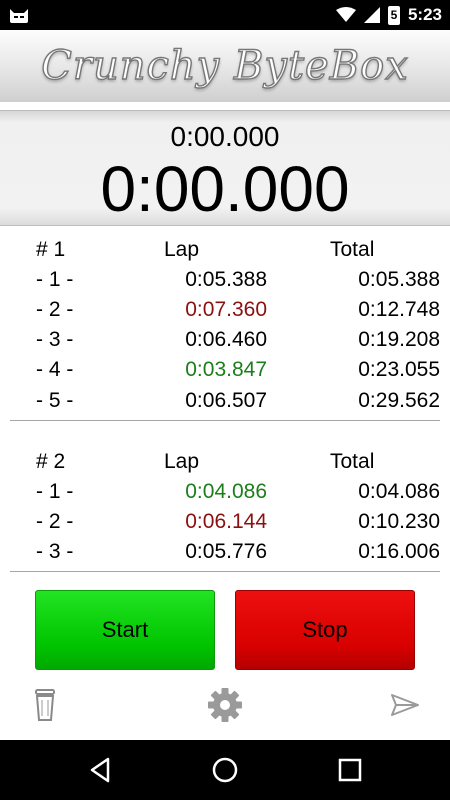 This screenshot has width=450, height=800. I want to click on app-logo: Crunchy ByteBox, so click(225, 65).